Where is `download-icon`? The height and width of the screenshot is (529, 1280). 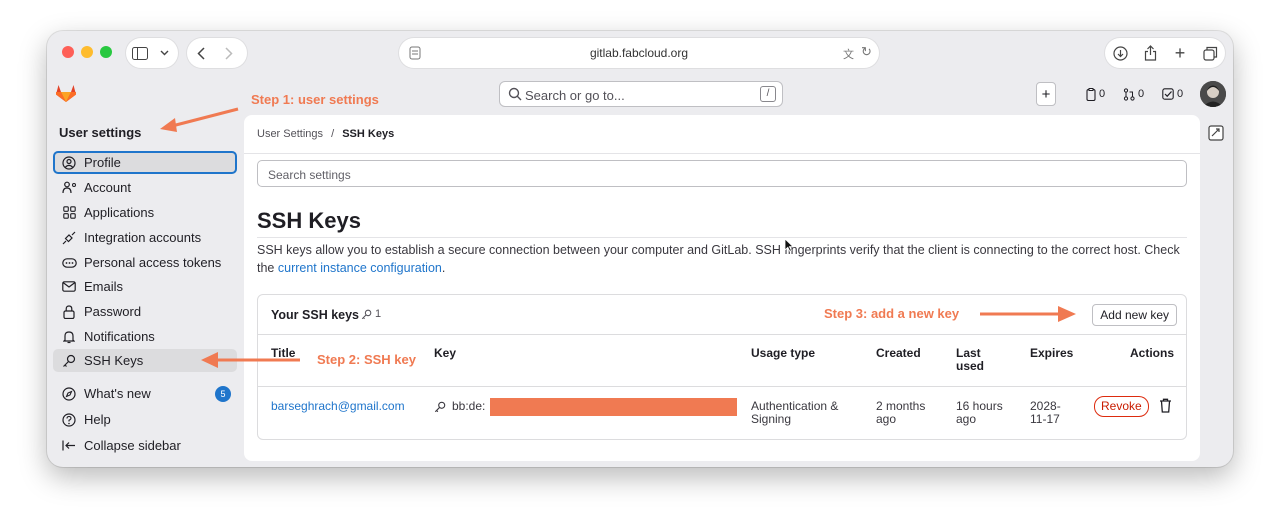 download-icon is located at coordinates (1120, 53).